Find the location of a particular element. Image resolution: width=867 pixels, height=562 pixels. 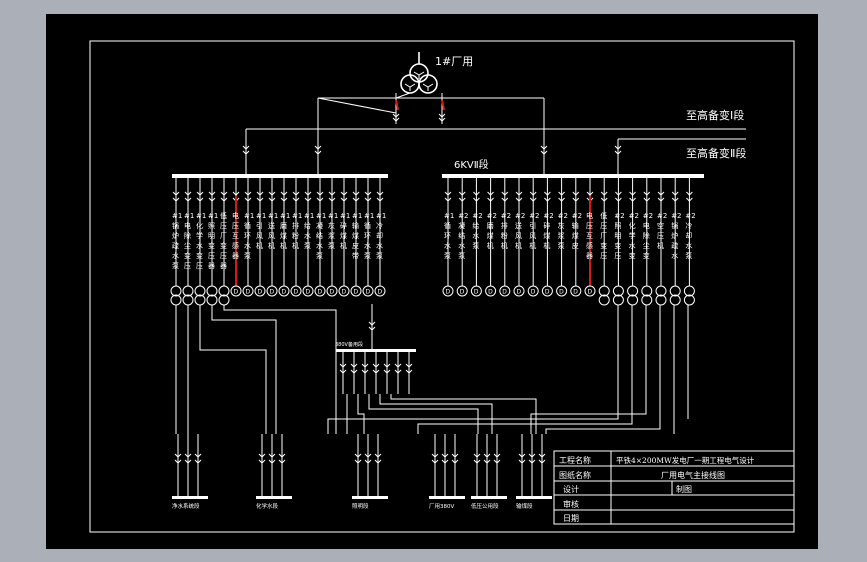

right-feeder-char: 风 is located at coordinates (518, 236).